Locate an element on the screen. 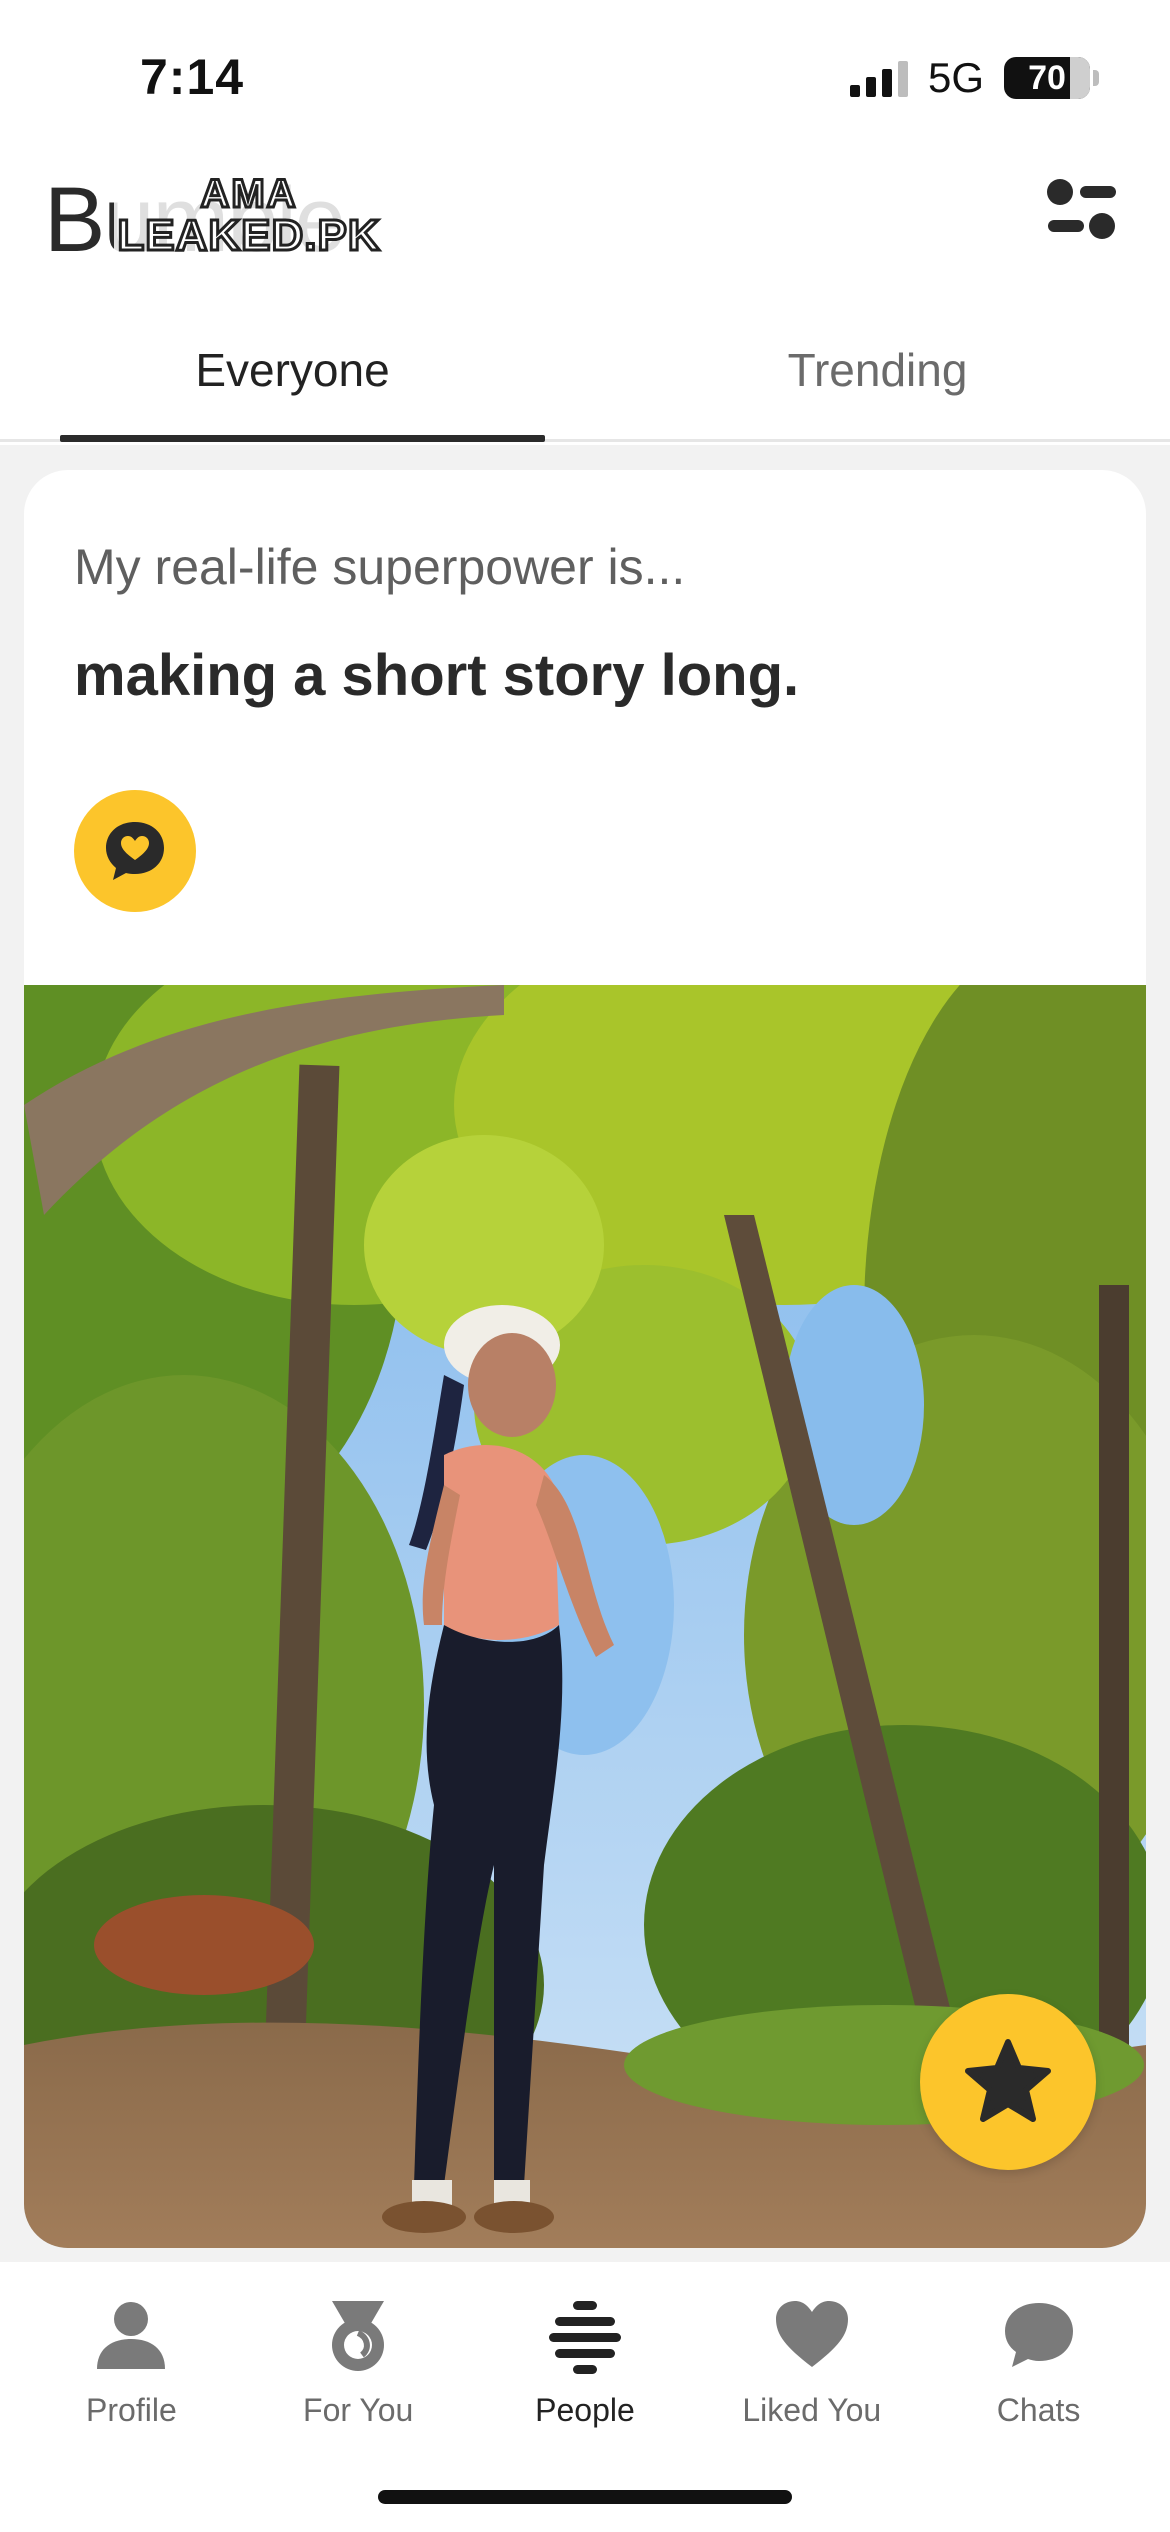 This screenshot has height=2532, width=1170. battery-icon: 70 is located at coordinates (1051, 78).